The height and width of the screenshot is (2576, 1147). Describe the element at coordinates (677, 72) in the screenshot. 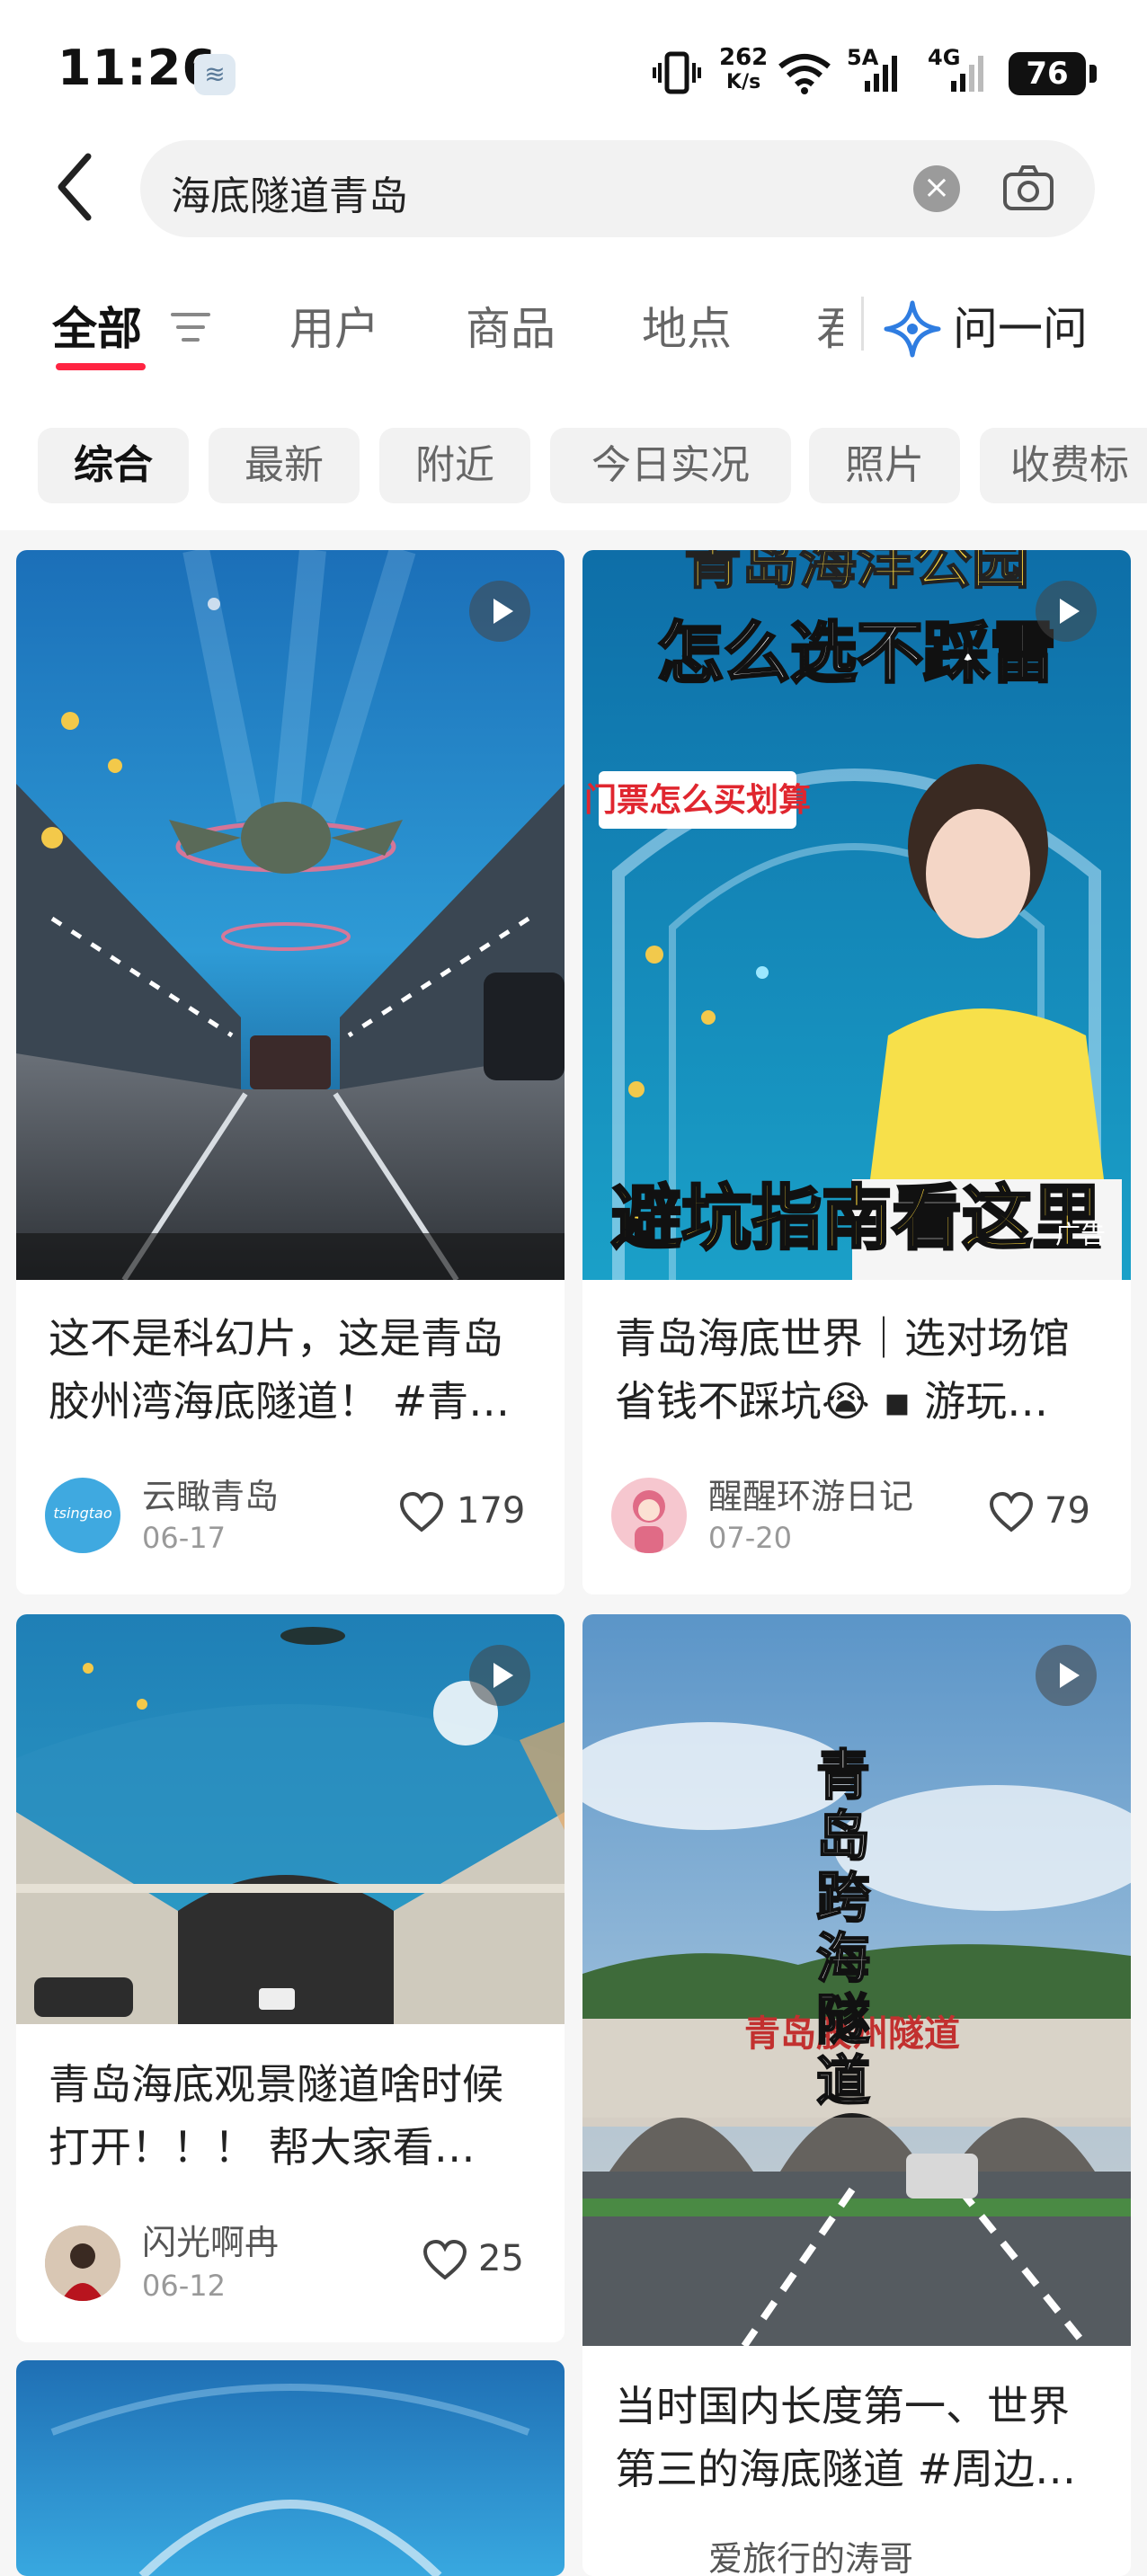

I see `vibrate-icon` at that location.